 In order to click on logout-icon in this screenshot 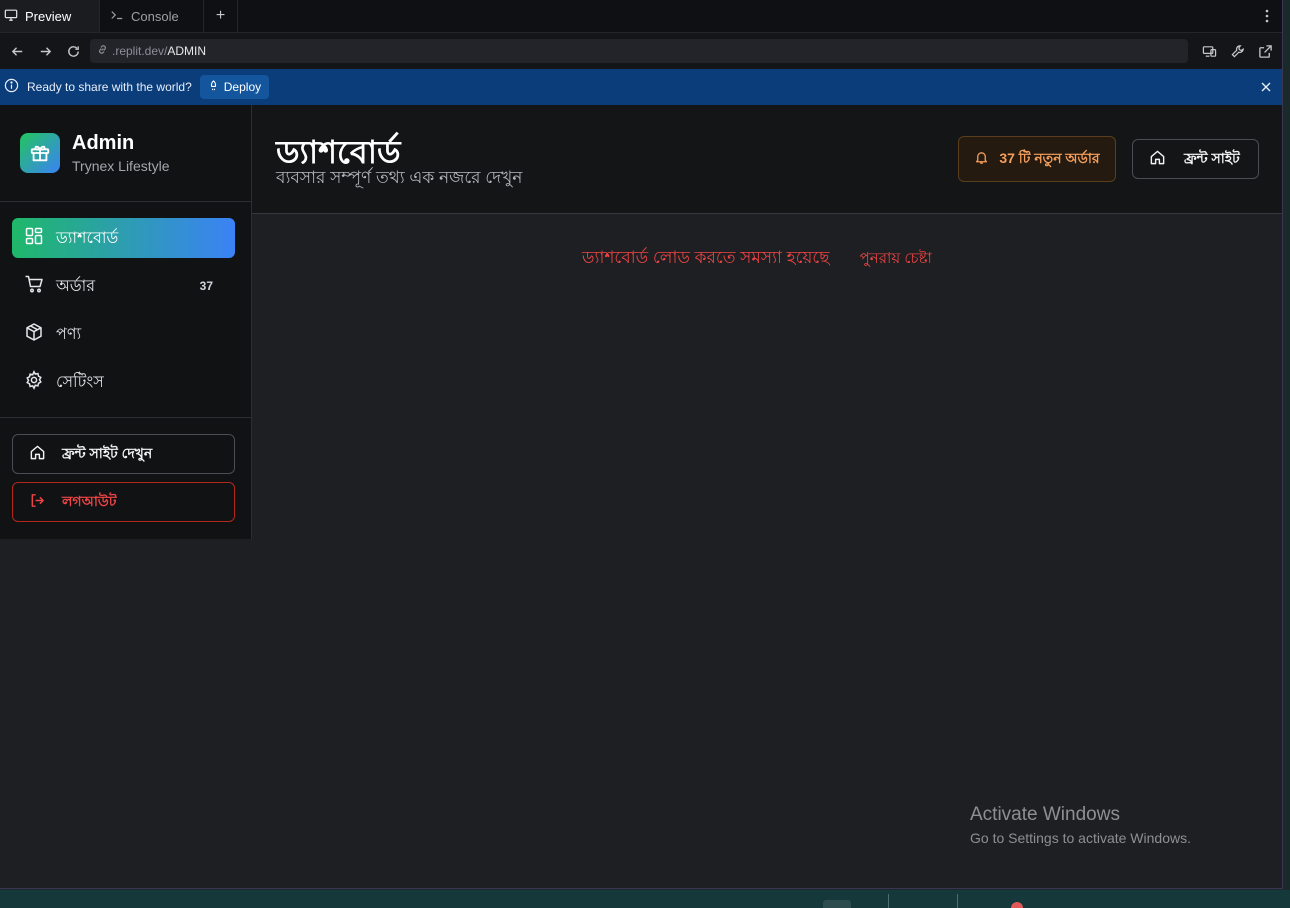, I will do `click(37, 502)`.